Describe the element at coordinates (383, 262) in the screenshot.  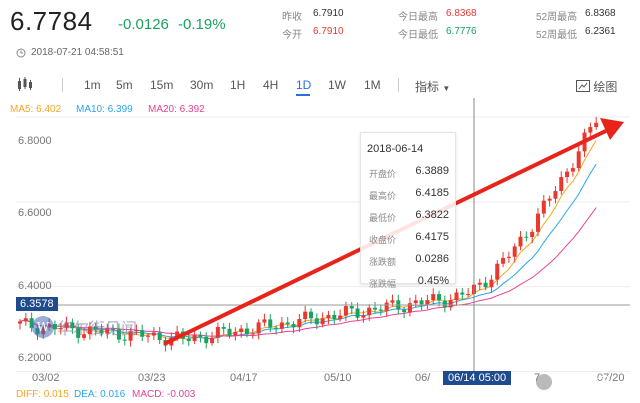
I see `tooltip-change-label: 涨跌额` at that location.